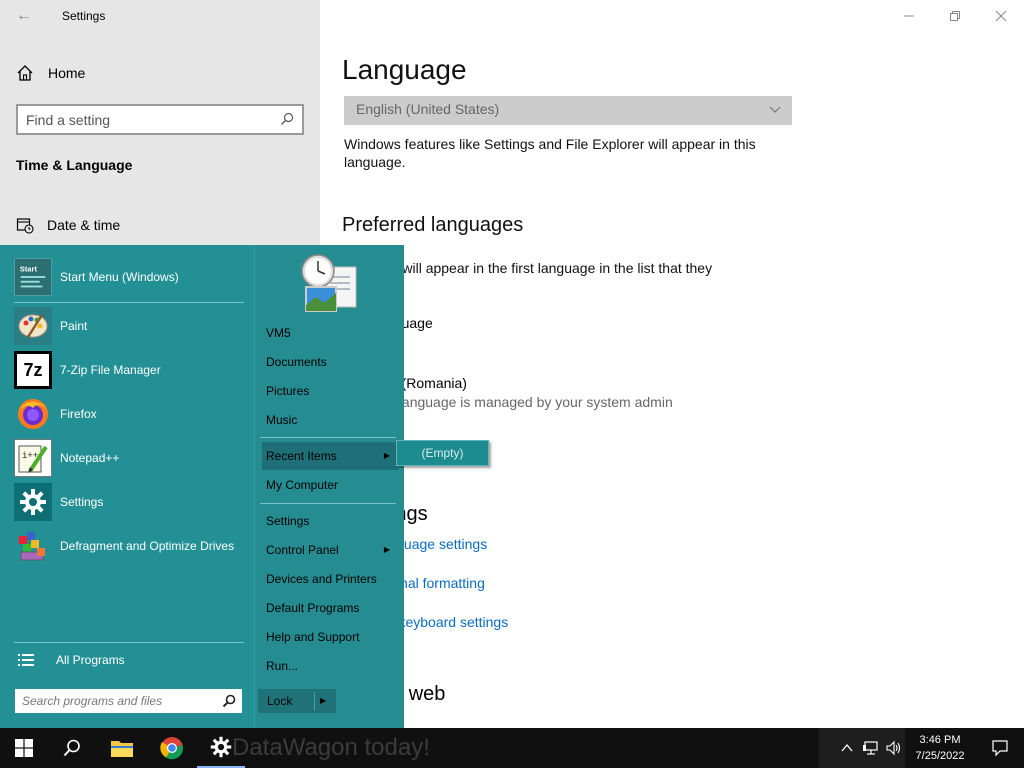 The image size is (1024, 768). What do you see at coordinates (117, 701) in the screenshot?
I see `search-programs-input` at bounding box center [117, 701].